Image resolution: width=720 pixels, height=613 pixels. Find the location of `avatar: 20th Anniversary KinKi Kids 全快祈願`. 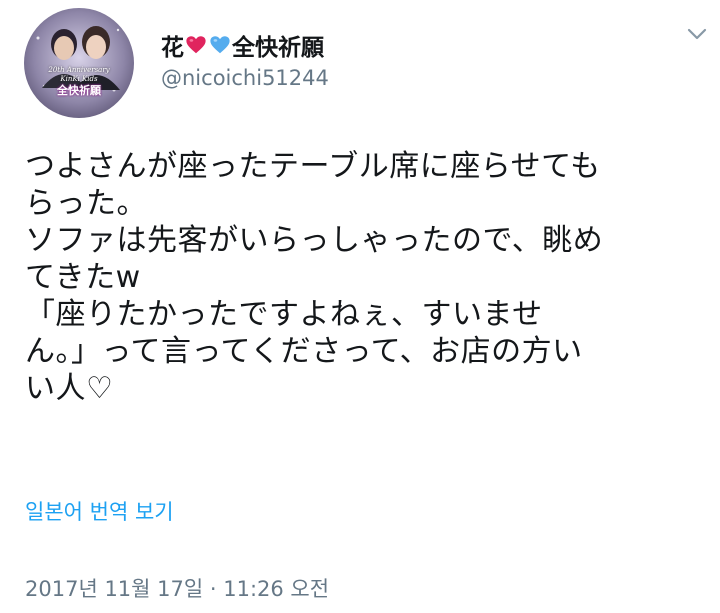

avatar: 20th Anniversary KinKi Kids 全快祈願 is located at coordinates (79, 63).